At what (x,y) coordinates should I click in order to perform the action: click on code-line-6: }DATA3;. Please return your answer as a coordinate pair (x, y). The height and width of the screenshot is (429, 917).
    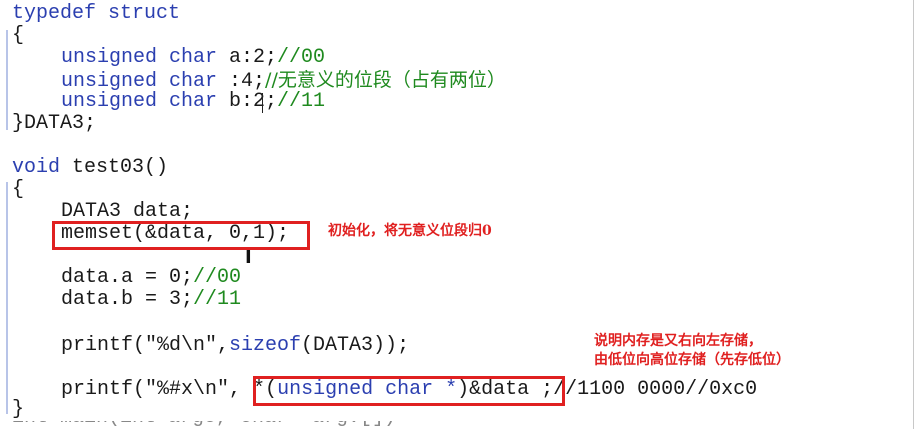
    Looking at the image, I should click on (54, 124).